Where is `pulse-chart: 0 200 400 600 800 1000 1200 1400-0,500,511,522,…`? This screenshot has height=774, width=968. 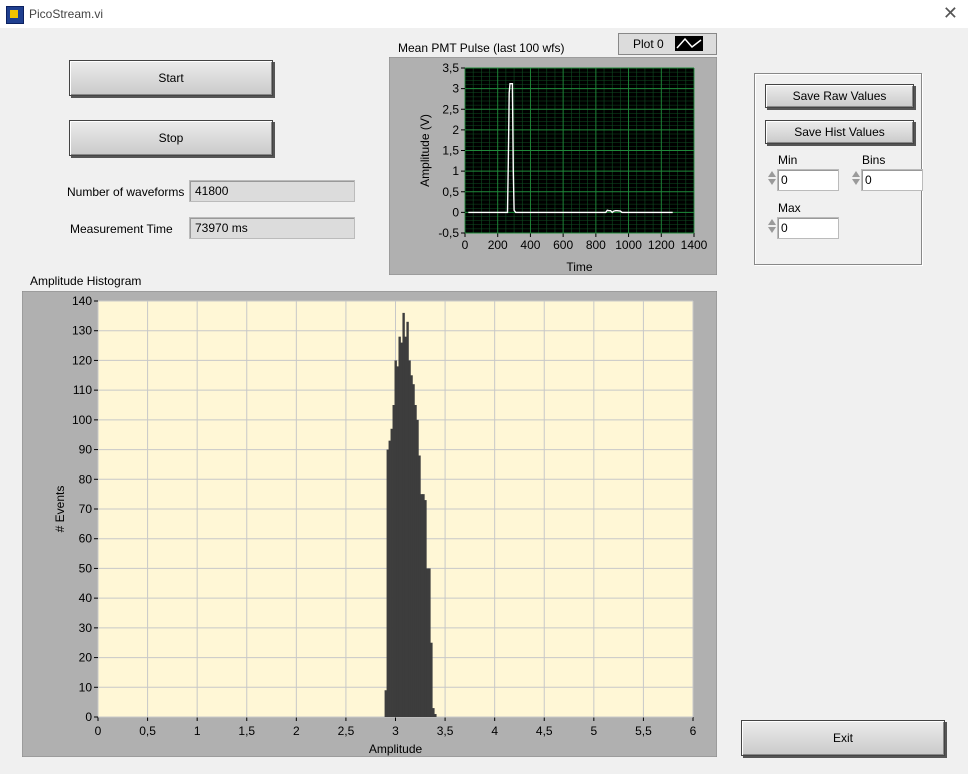
pulse-chart: 0 200 400 600 800 1000 1200 1400-0,500,511,522,… is located at coordinates (553, 166).